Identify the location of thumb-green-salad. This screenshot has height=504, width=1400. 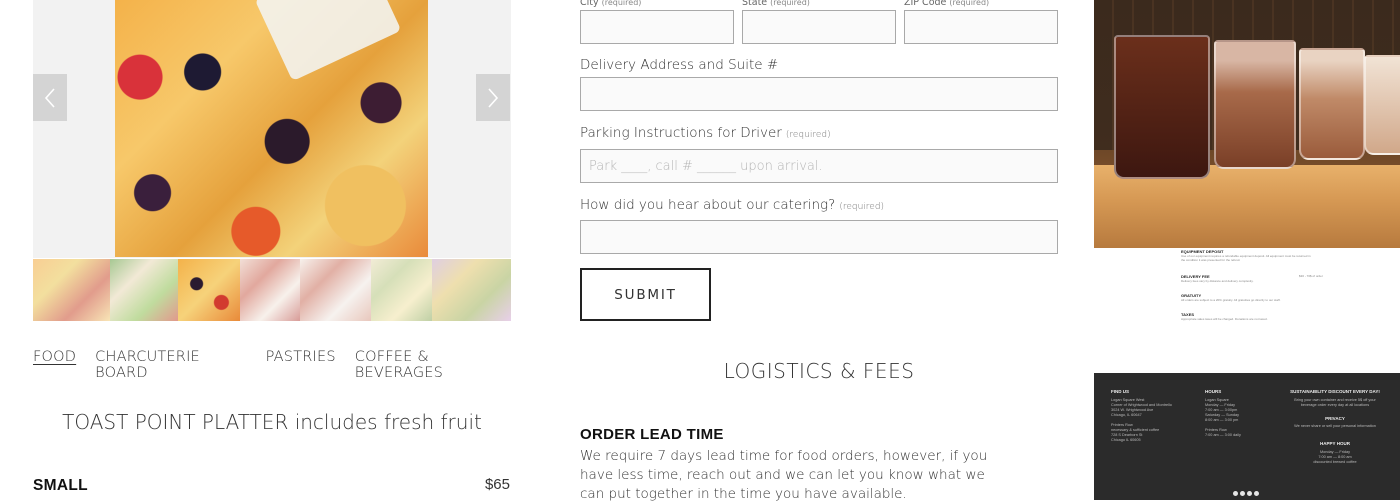
(144, 290).